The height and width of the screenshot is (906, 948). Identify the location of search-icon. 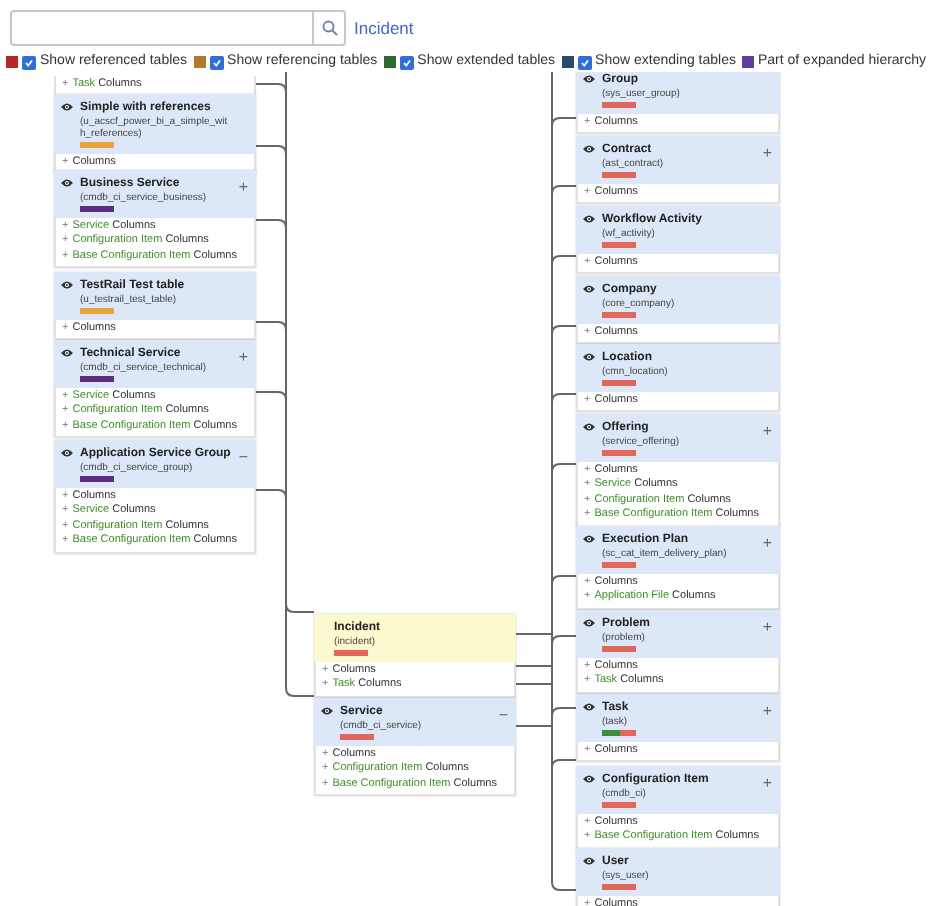
(329, 28).